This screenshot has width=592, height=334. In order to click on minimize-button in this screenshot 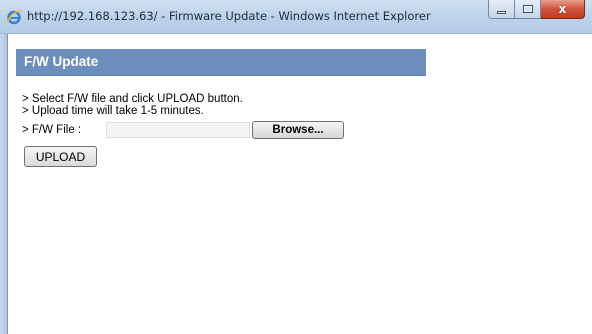, I will do `click(501, 9)`.